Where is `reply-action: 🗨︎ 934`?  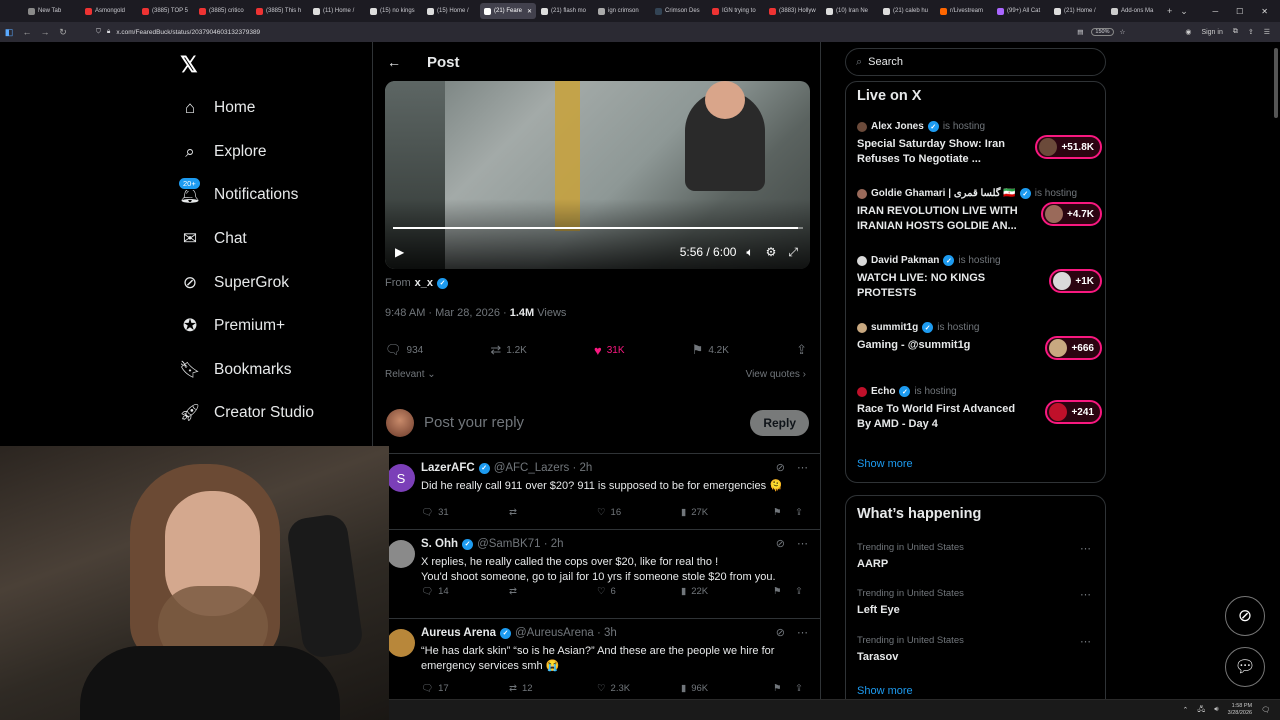 reply-action: 🗨︎ 934 is located at coordinates (404, 350).